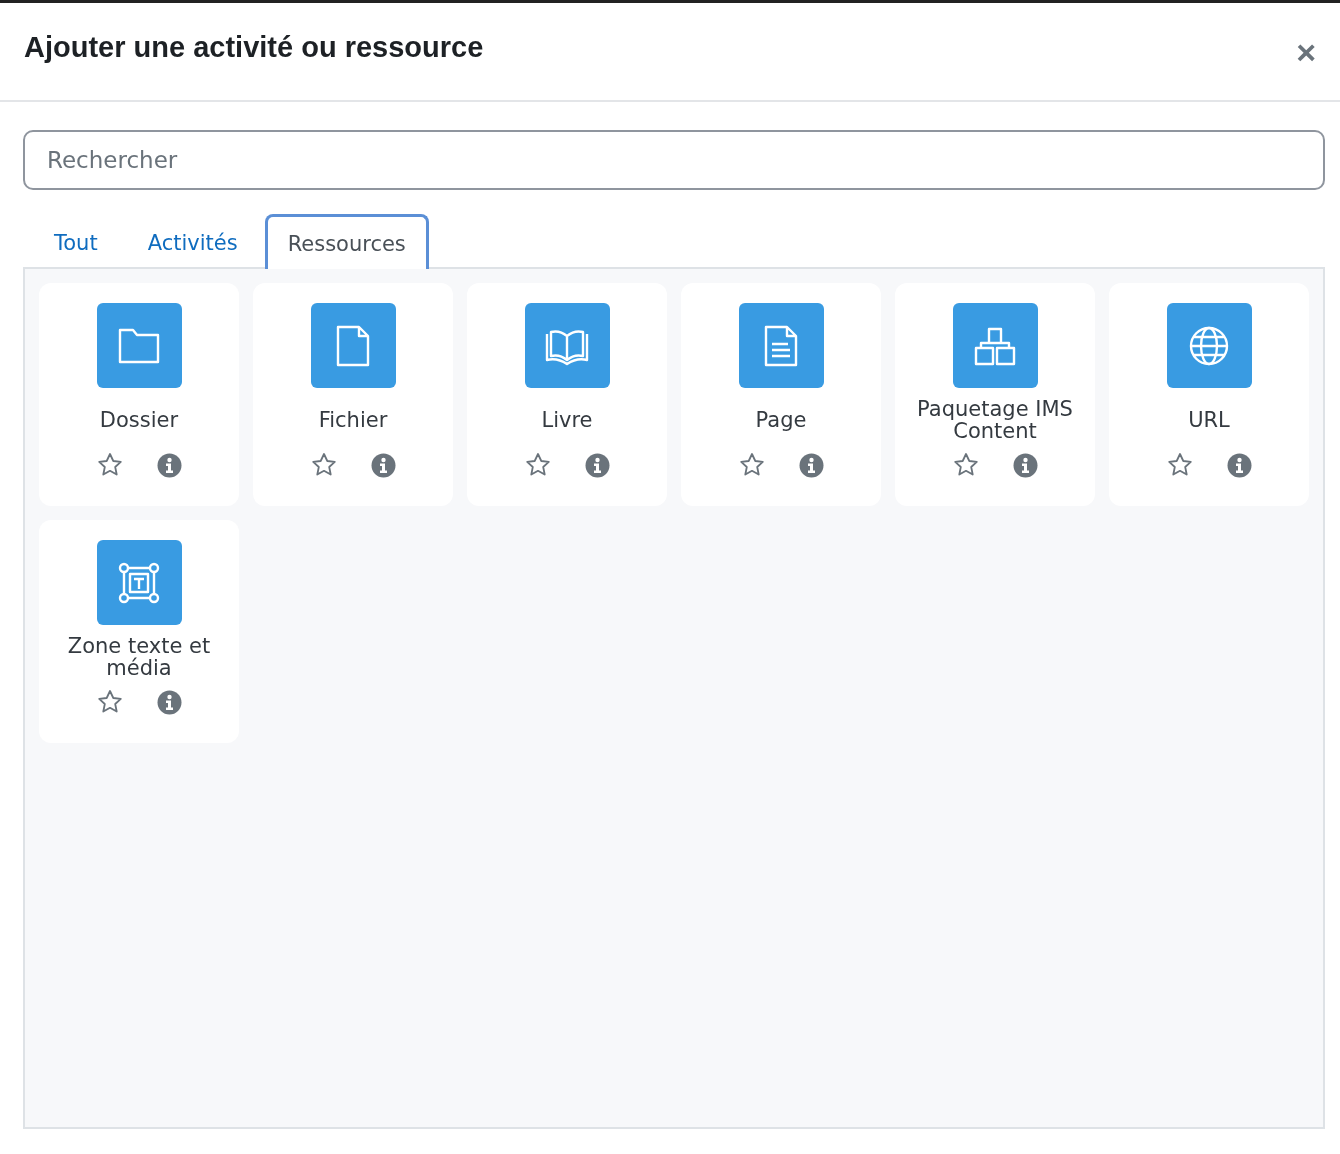  I want to click on resource-label: Dossier, so click(139, 420).